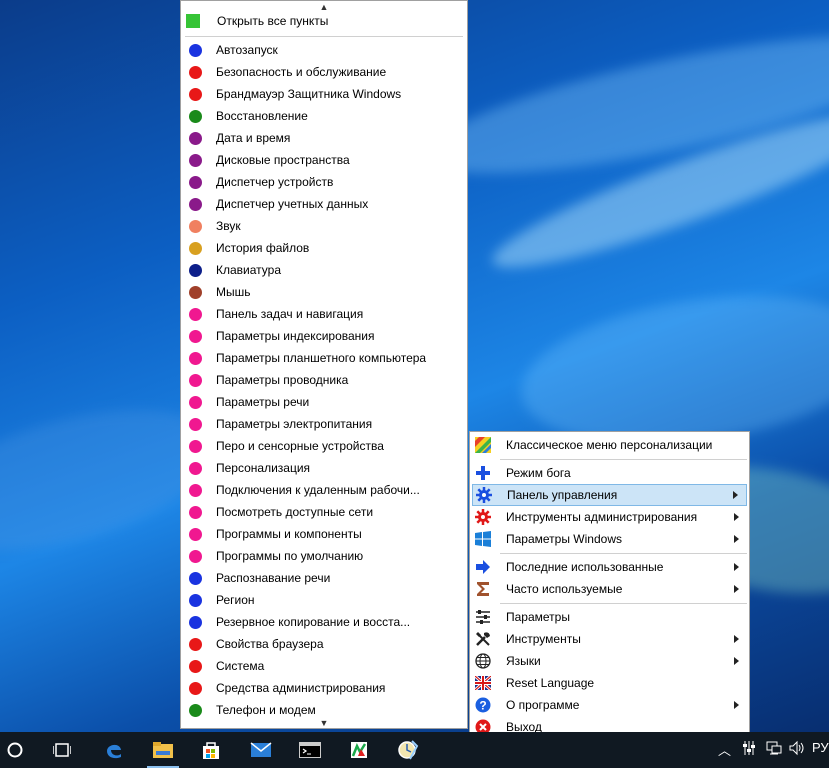  What do you see at coordinates (324, 182) in the screenshot?
I see `panel-list-item: Диспетчер устройств` at bounding box center [324, 182].